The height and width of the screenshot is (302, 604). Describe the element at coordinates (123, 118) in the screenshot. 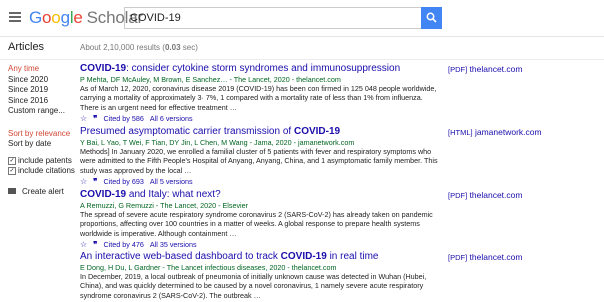

I see `cited-by-link: Cited by 586` at that location.